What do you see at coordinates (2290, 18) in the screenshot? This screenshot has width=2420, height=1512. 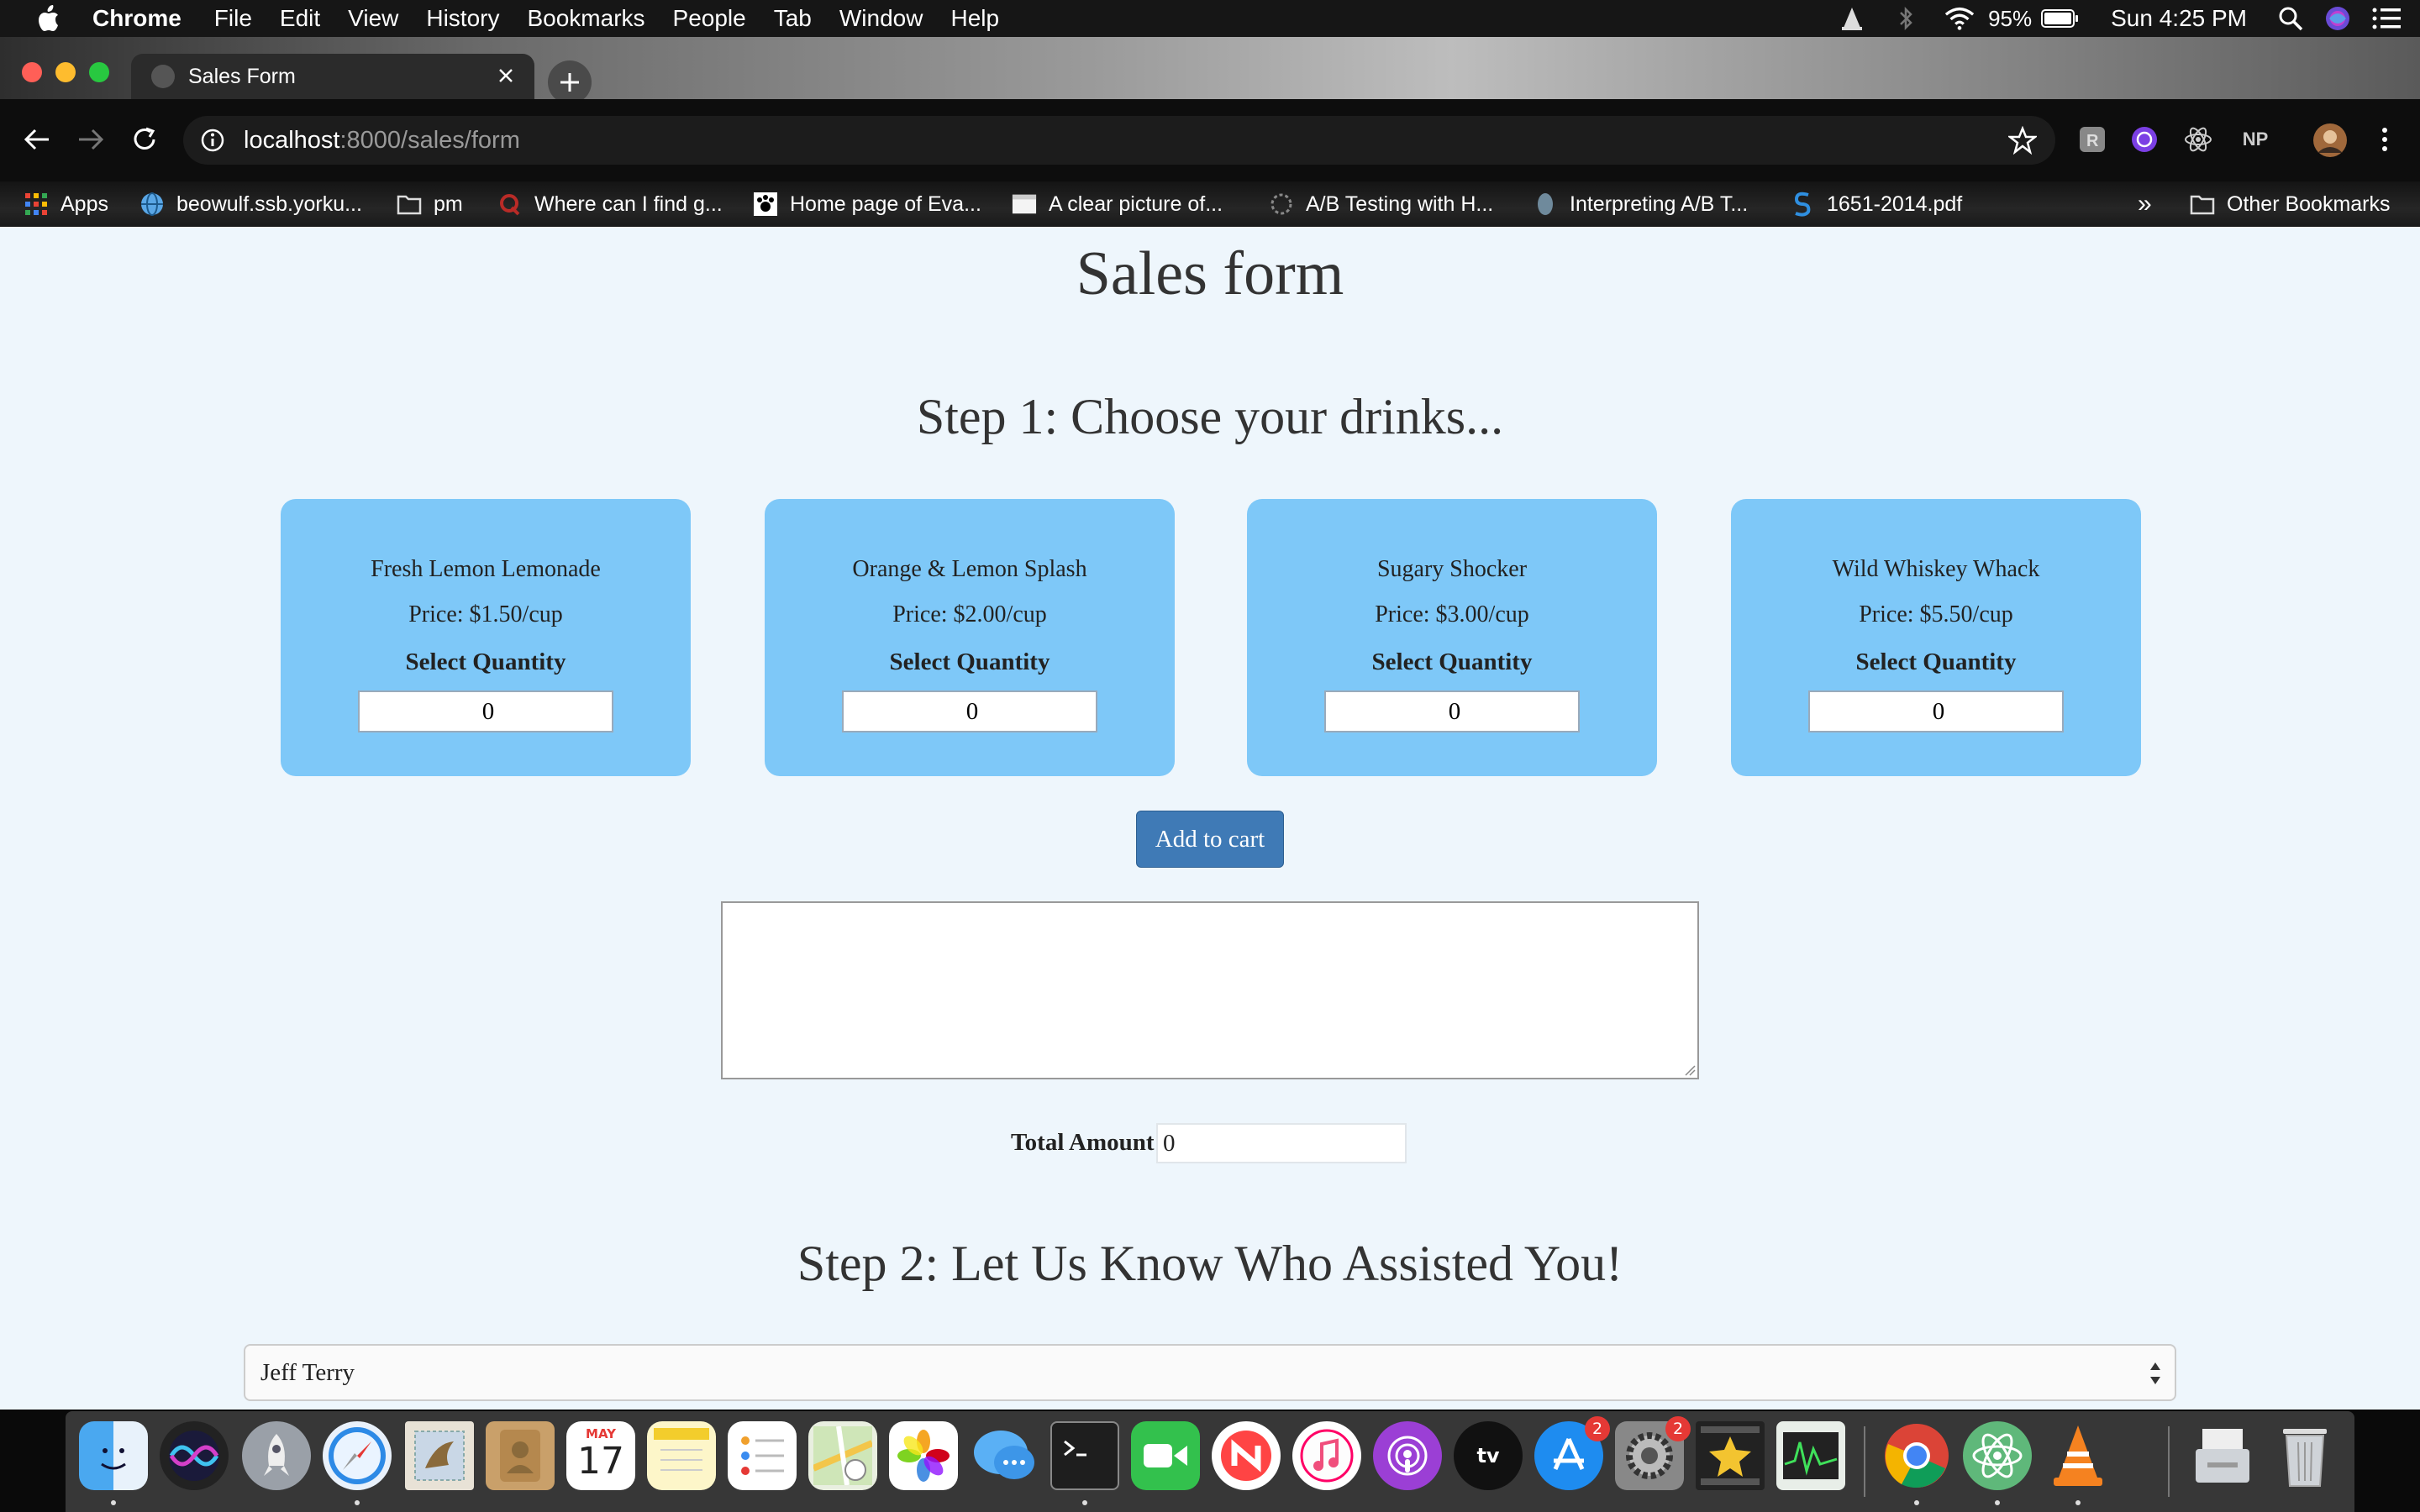 I see `spotlight-search-icon` at bounding box center [2290, 18].